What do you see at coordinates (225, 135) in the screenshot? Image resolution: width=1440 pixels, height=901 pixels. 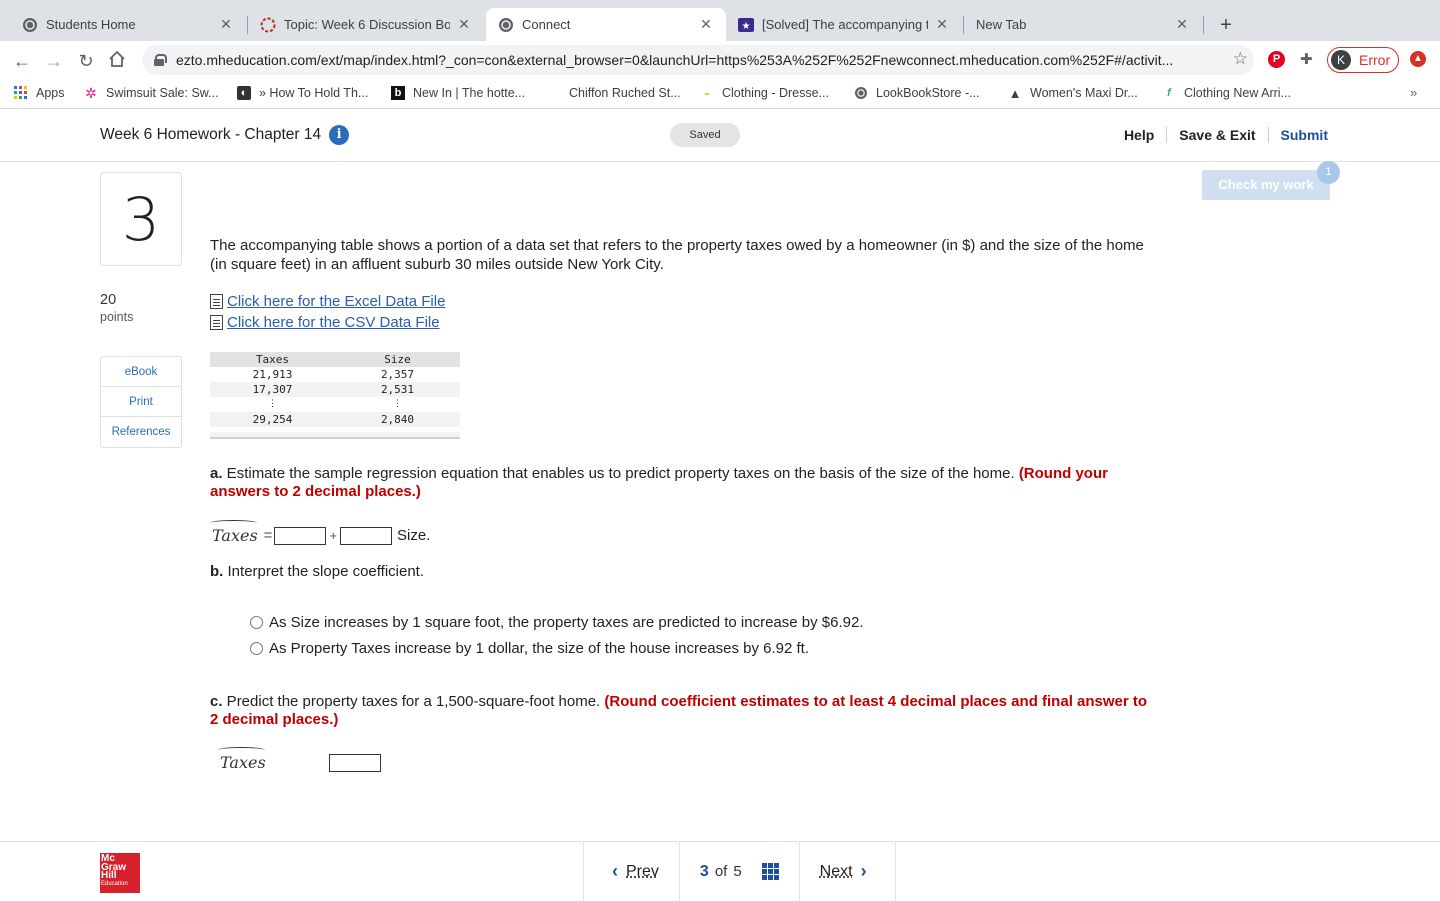 I see `page-title: Week 6 Homework - Chapter 14 i` at bounding box center [225, 135].